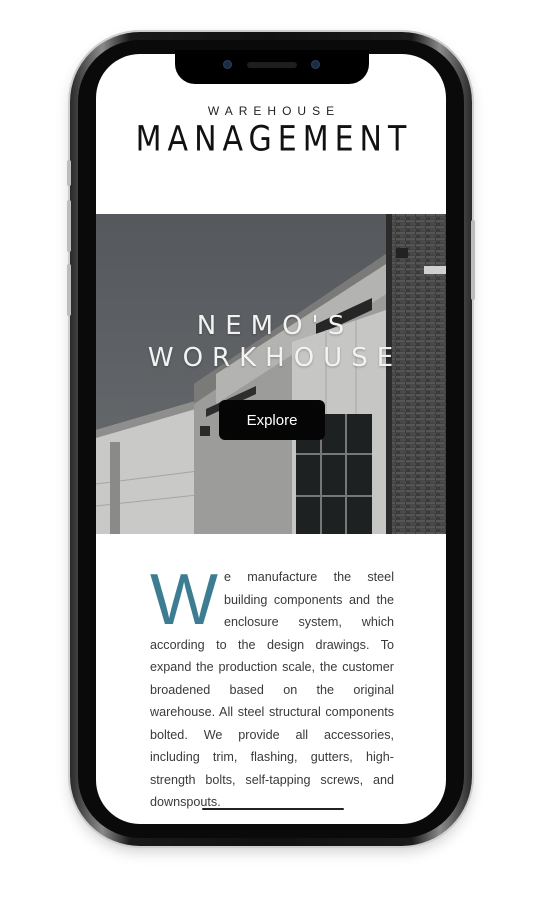 The height and width of the screenshot is (917, 543). I want to click on power-button, so click(473, 260).